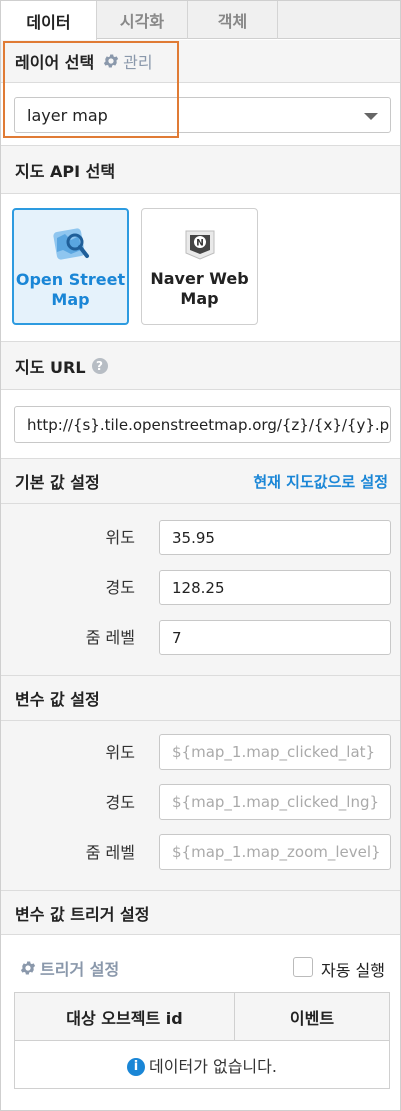  I want to click on api-option-label: Naver Web Map, so click(199, 288).